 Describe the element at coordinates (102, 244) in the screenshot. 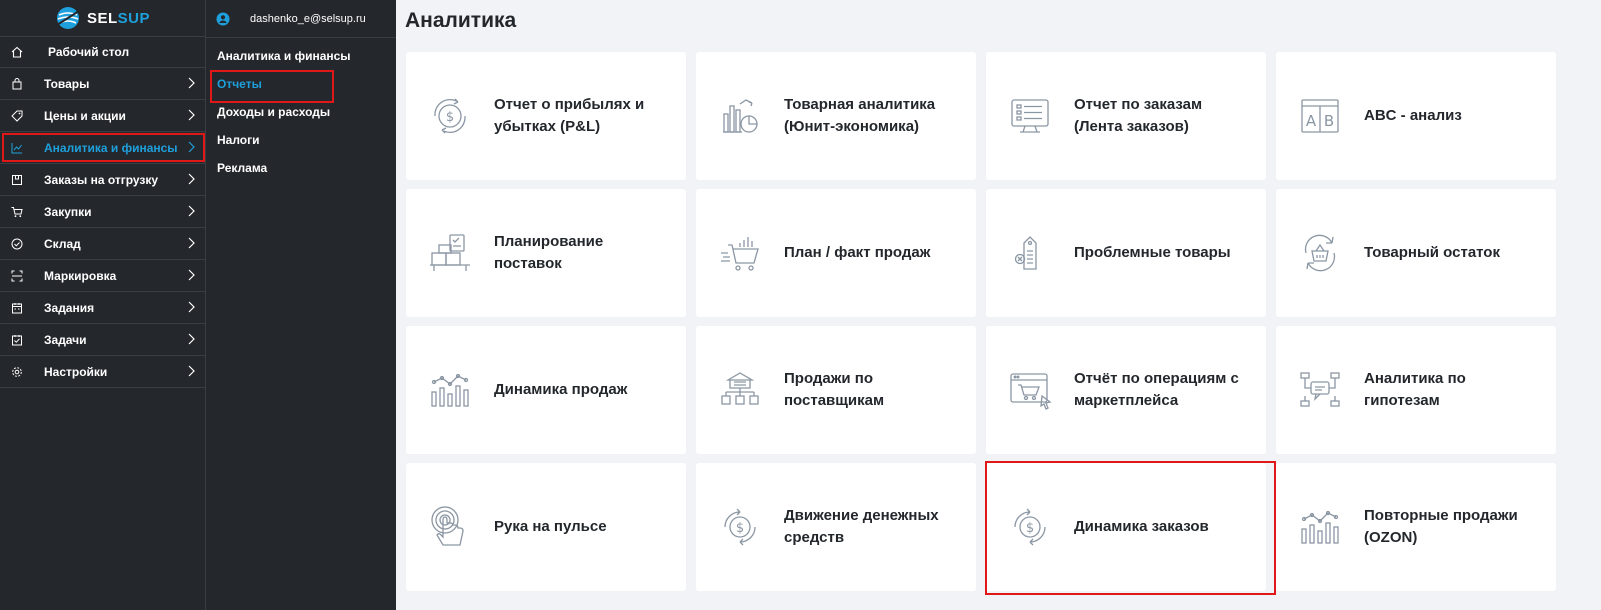

I see `sidebar-item-warehouse: Склад` at that location.